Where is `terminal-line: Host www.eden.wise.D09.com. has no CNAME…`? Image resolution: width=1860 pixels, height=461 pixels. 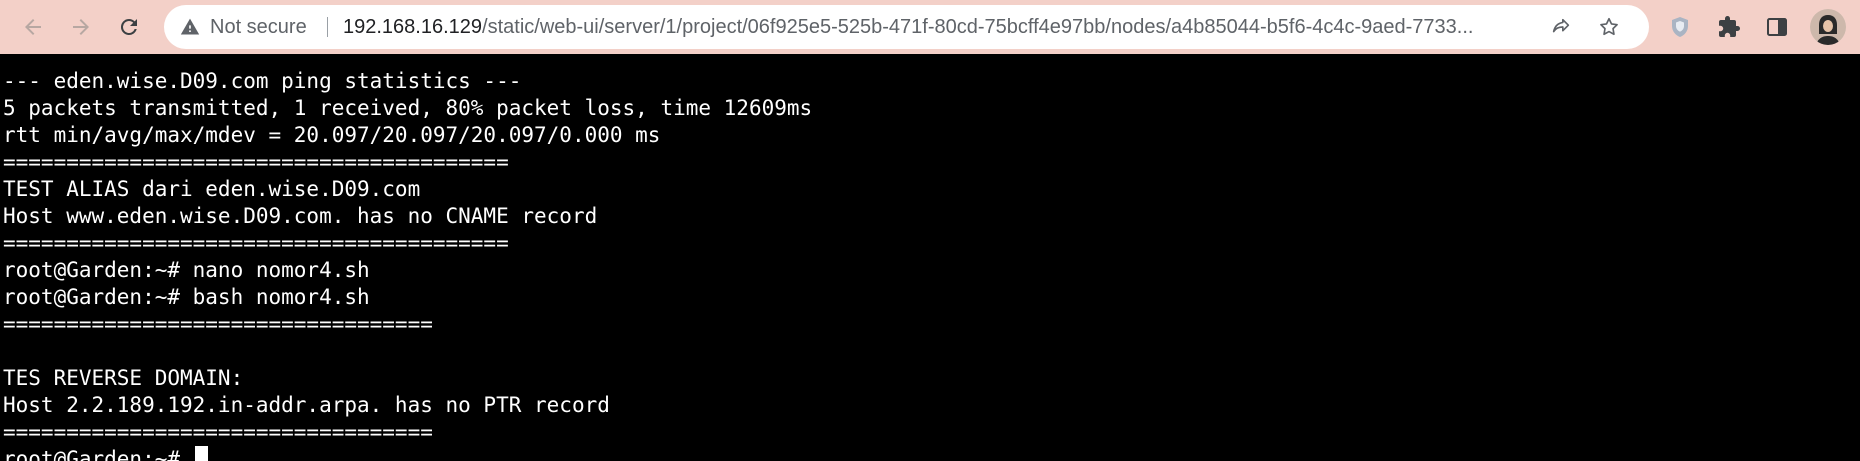
terminal-line: Host www.eden.wise.D09.com. has no CNAME… is located at coordinates (300, 216).